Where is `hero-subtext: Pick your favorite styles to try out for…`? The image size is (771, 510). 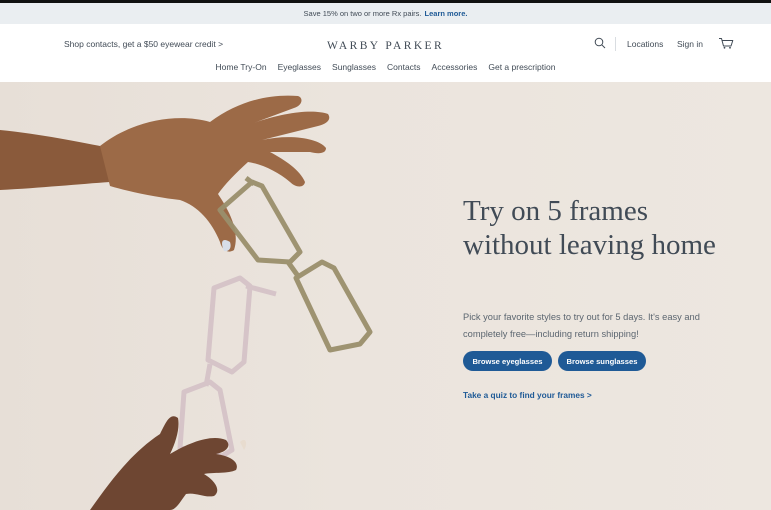
hero-subtext: Pick your favorite styles to try out for… is located at coordinates (581, 325).